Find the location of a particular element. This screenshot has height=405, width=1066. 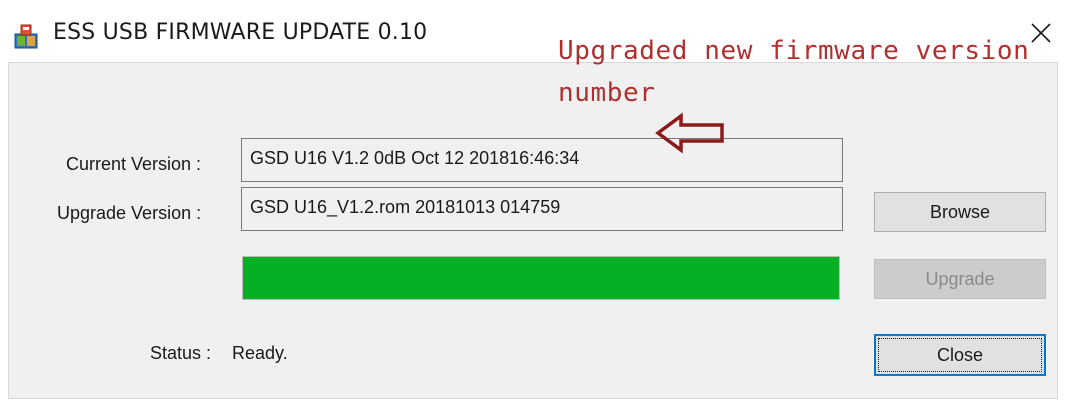

status-label: Status : is located at coordinates (181, 353).